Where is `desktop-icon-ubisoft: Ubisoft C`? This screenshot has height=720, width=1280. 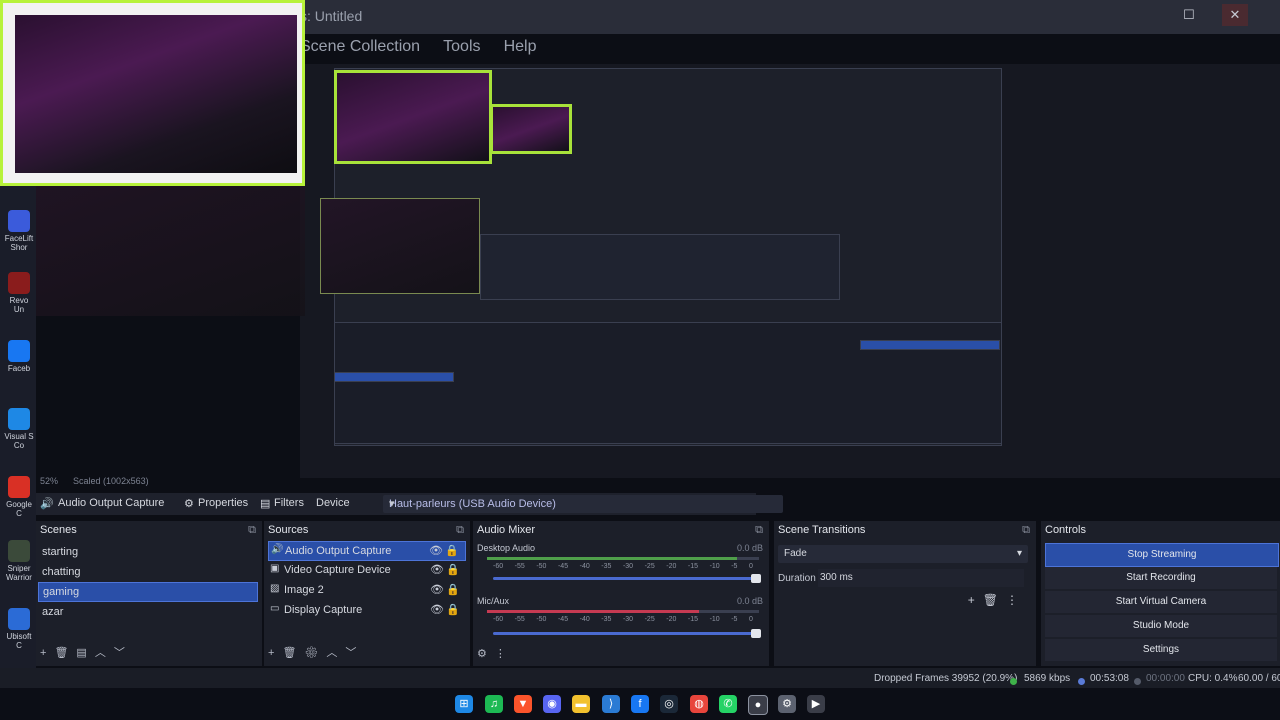
desktop-icon-ubisoft: Ubisoft C is located at coordinates (19, 629).